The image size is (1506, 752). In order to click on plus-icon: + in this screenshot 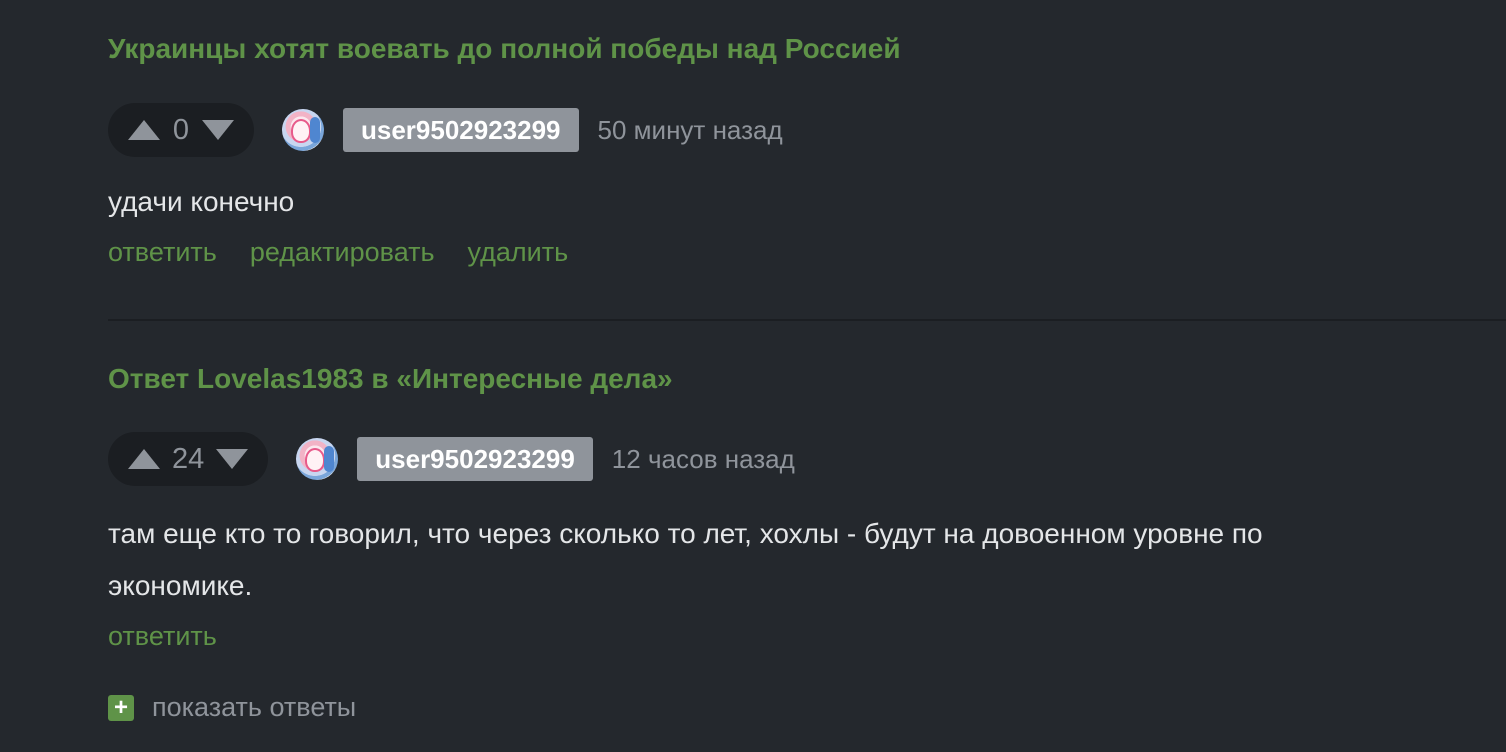, I will do `click(121, 707)`.